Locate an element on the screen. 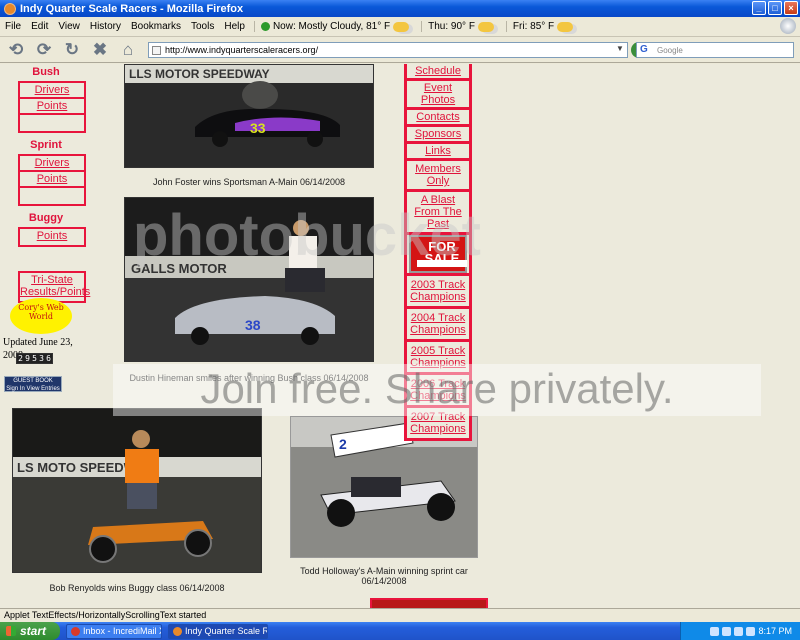 Image resolution: width=800 pixels, height=640 pixels. forward-icon: ⟳ is located at coordinates (44, 50).